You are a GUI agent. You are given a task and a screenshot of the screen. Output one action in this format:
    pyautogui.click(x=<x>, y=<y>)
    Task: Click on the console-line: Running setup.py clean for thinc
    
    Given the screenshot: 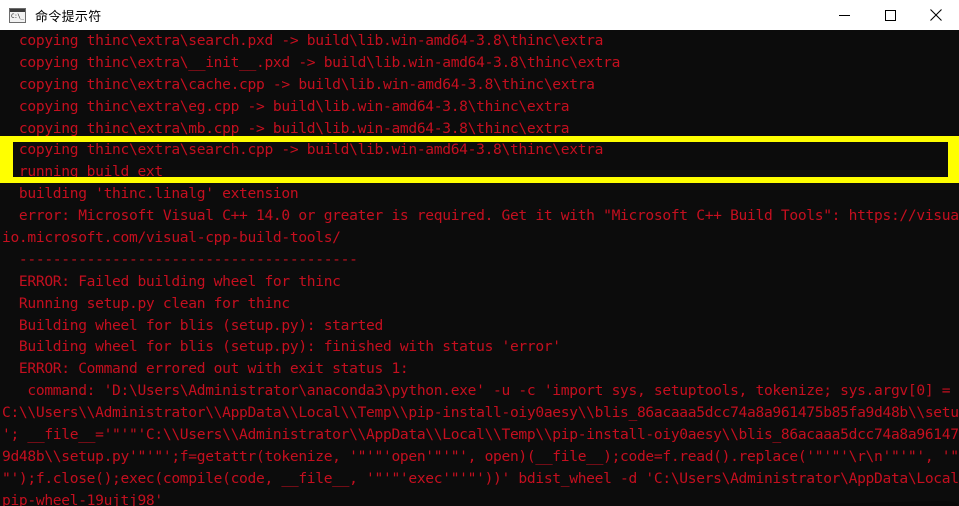 What is the action you would take?
    pyautogui.click(x=146, y=303)
    